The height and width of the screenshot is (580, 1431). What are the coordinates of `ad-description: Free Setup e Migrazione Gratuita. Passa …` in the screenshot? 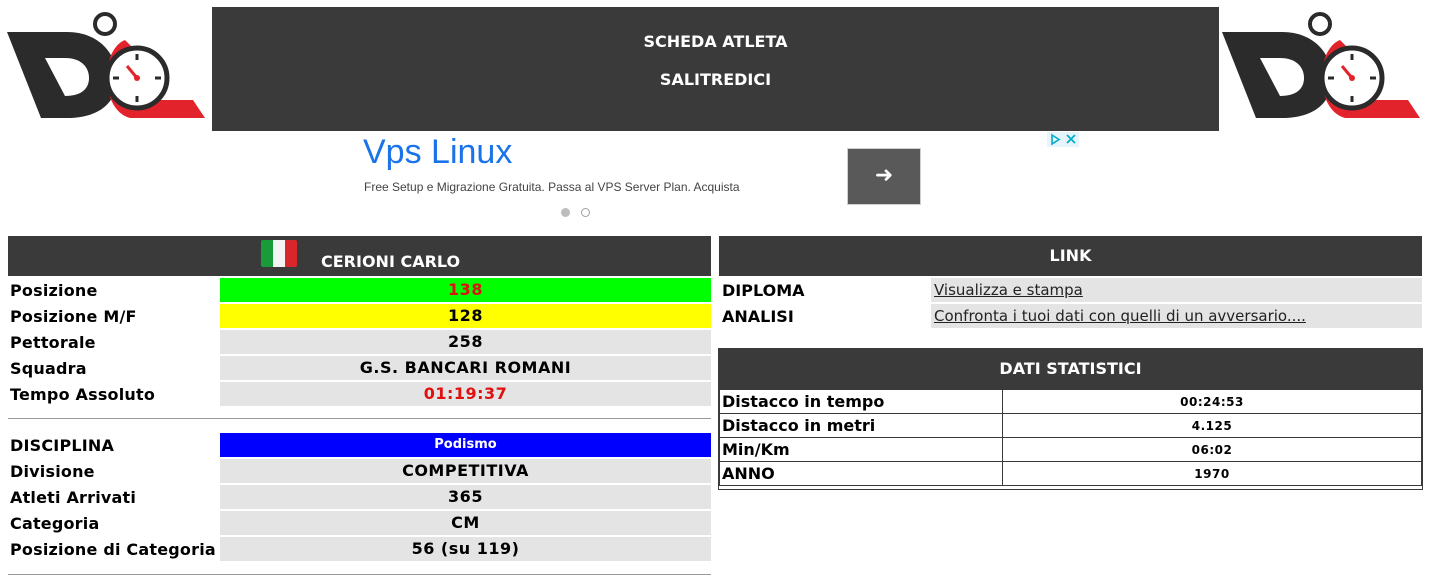 It's located at (552, 187).